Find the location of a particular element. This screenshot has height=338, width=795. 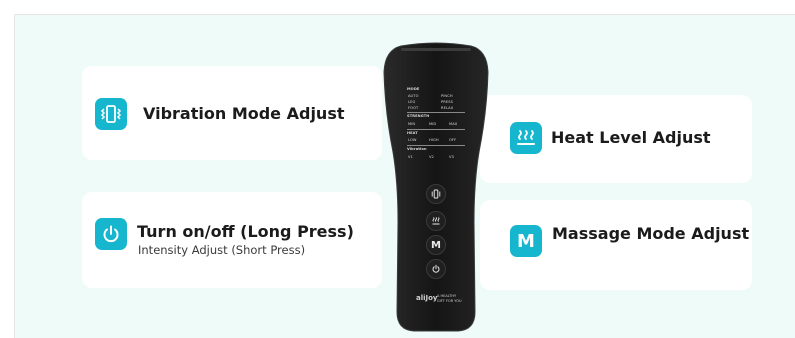

screen-mode-item: AUTO is located at coordinates (413, 96).